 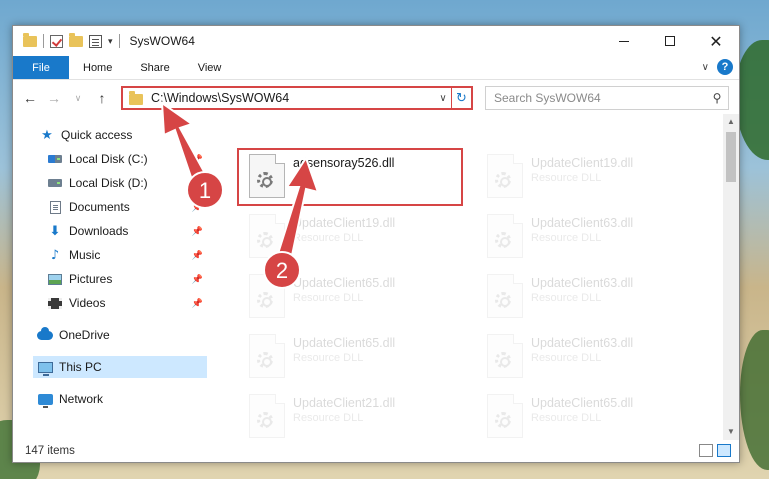 What do you see at coordinates (66, 98) in the screenshot?
I see `nav-buttons: ← → ∨ ↑` at bounding box center [66, 98].